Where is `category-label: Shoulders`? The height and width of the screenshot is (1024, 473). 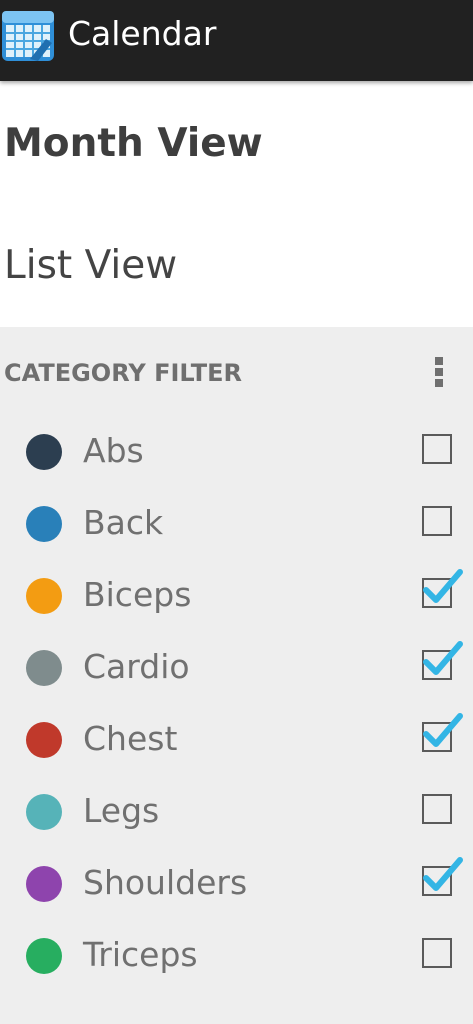
category-label: Shoulders is located at coordinates (165, 882).